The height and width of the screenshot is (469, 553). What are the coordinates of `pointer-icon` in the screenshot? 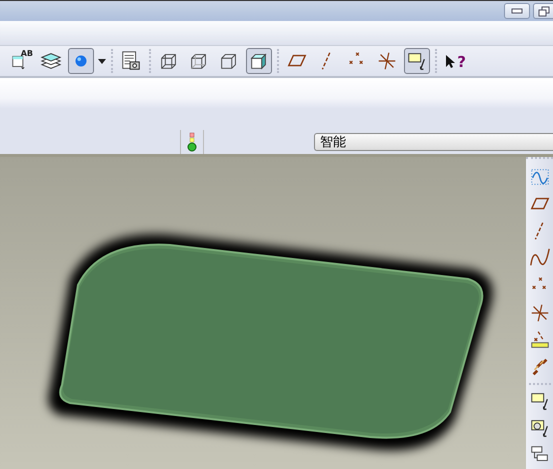 It's located at (450, 61).